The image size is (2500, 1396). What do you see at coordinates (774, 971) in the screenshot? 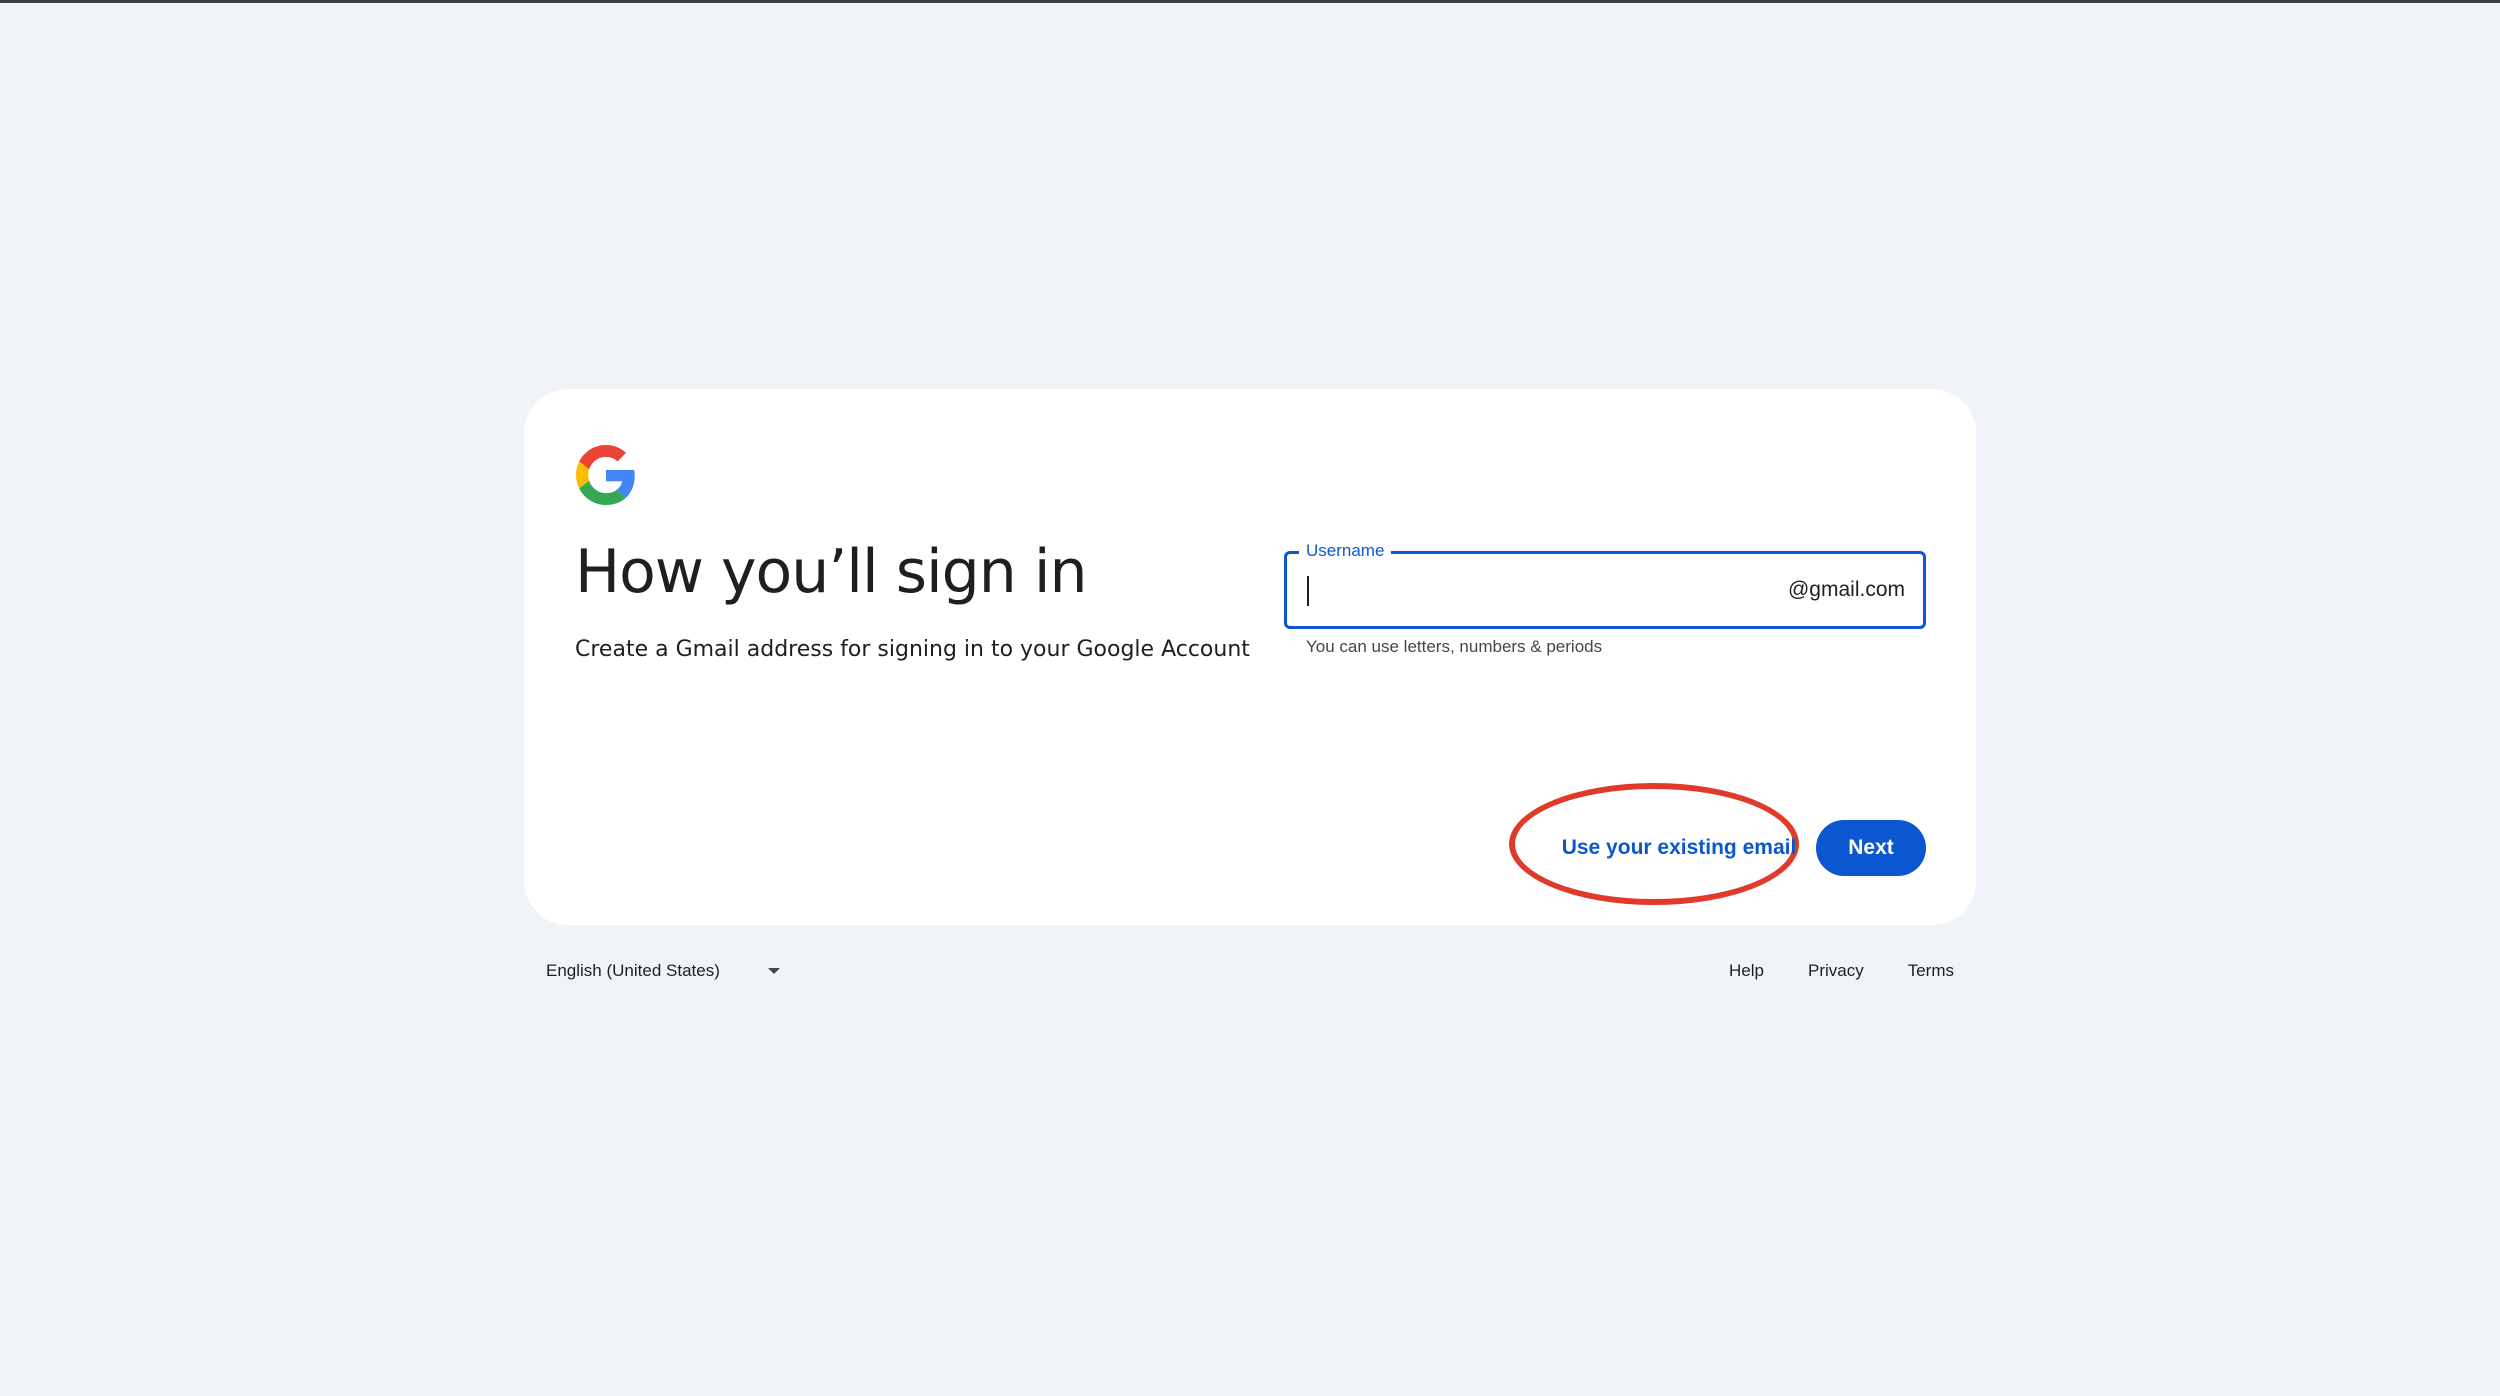
I see `caret-down-icon` at bounding box center [774, 971].